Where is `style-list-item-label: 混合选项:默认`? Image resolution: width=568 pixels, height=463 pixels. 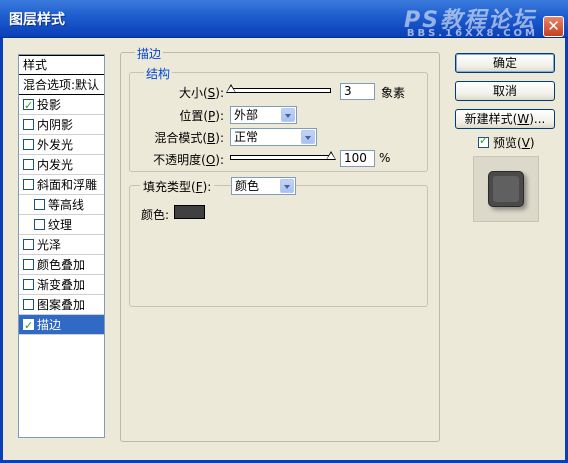
style-list-item-label: 混合选项:默认 is located at coordinates (61, 84).